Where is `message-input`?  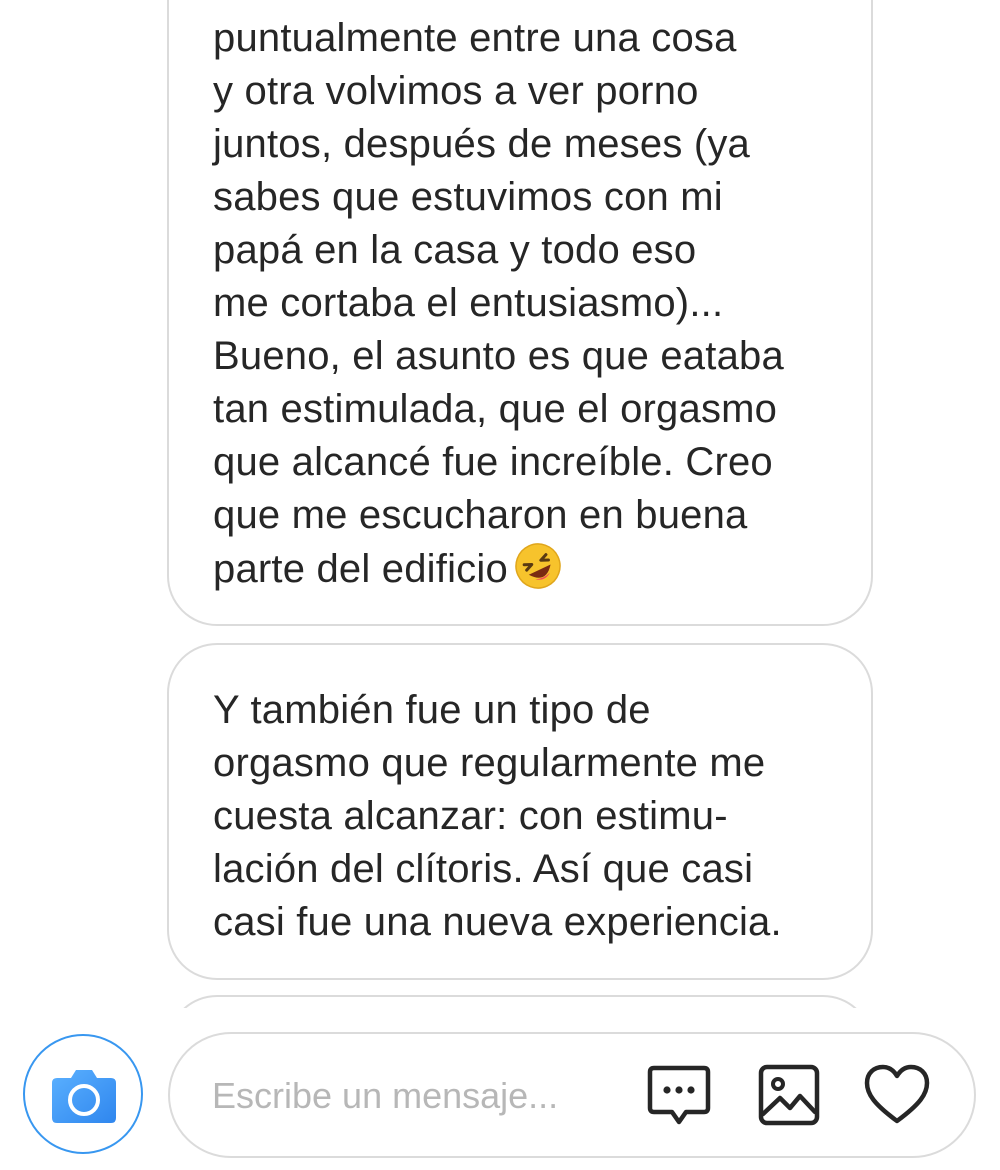 message-input is located at coordinates (412, 1096).